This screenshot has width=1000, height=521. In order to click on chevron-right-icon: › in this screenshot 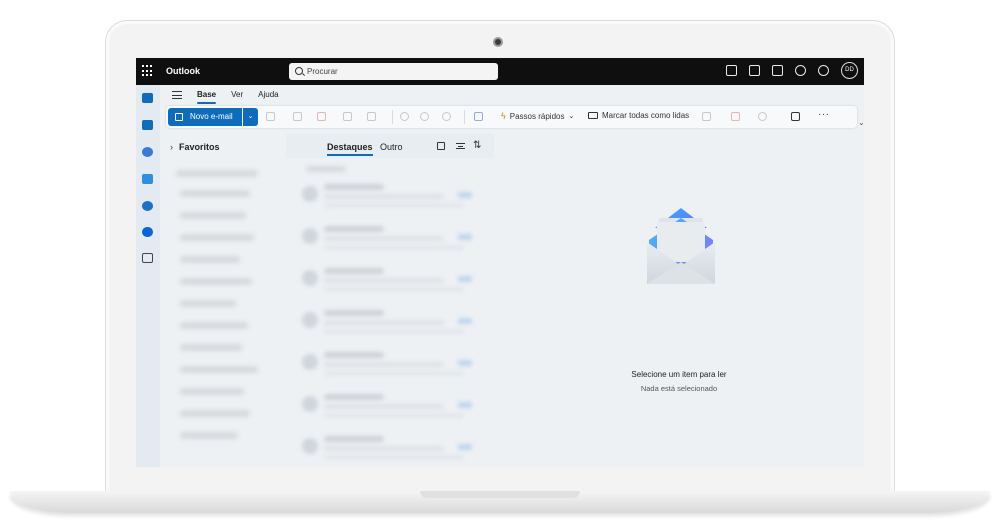, I will do `click(171, 147)`.